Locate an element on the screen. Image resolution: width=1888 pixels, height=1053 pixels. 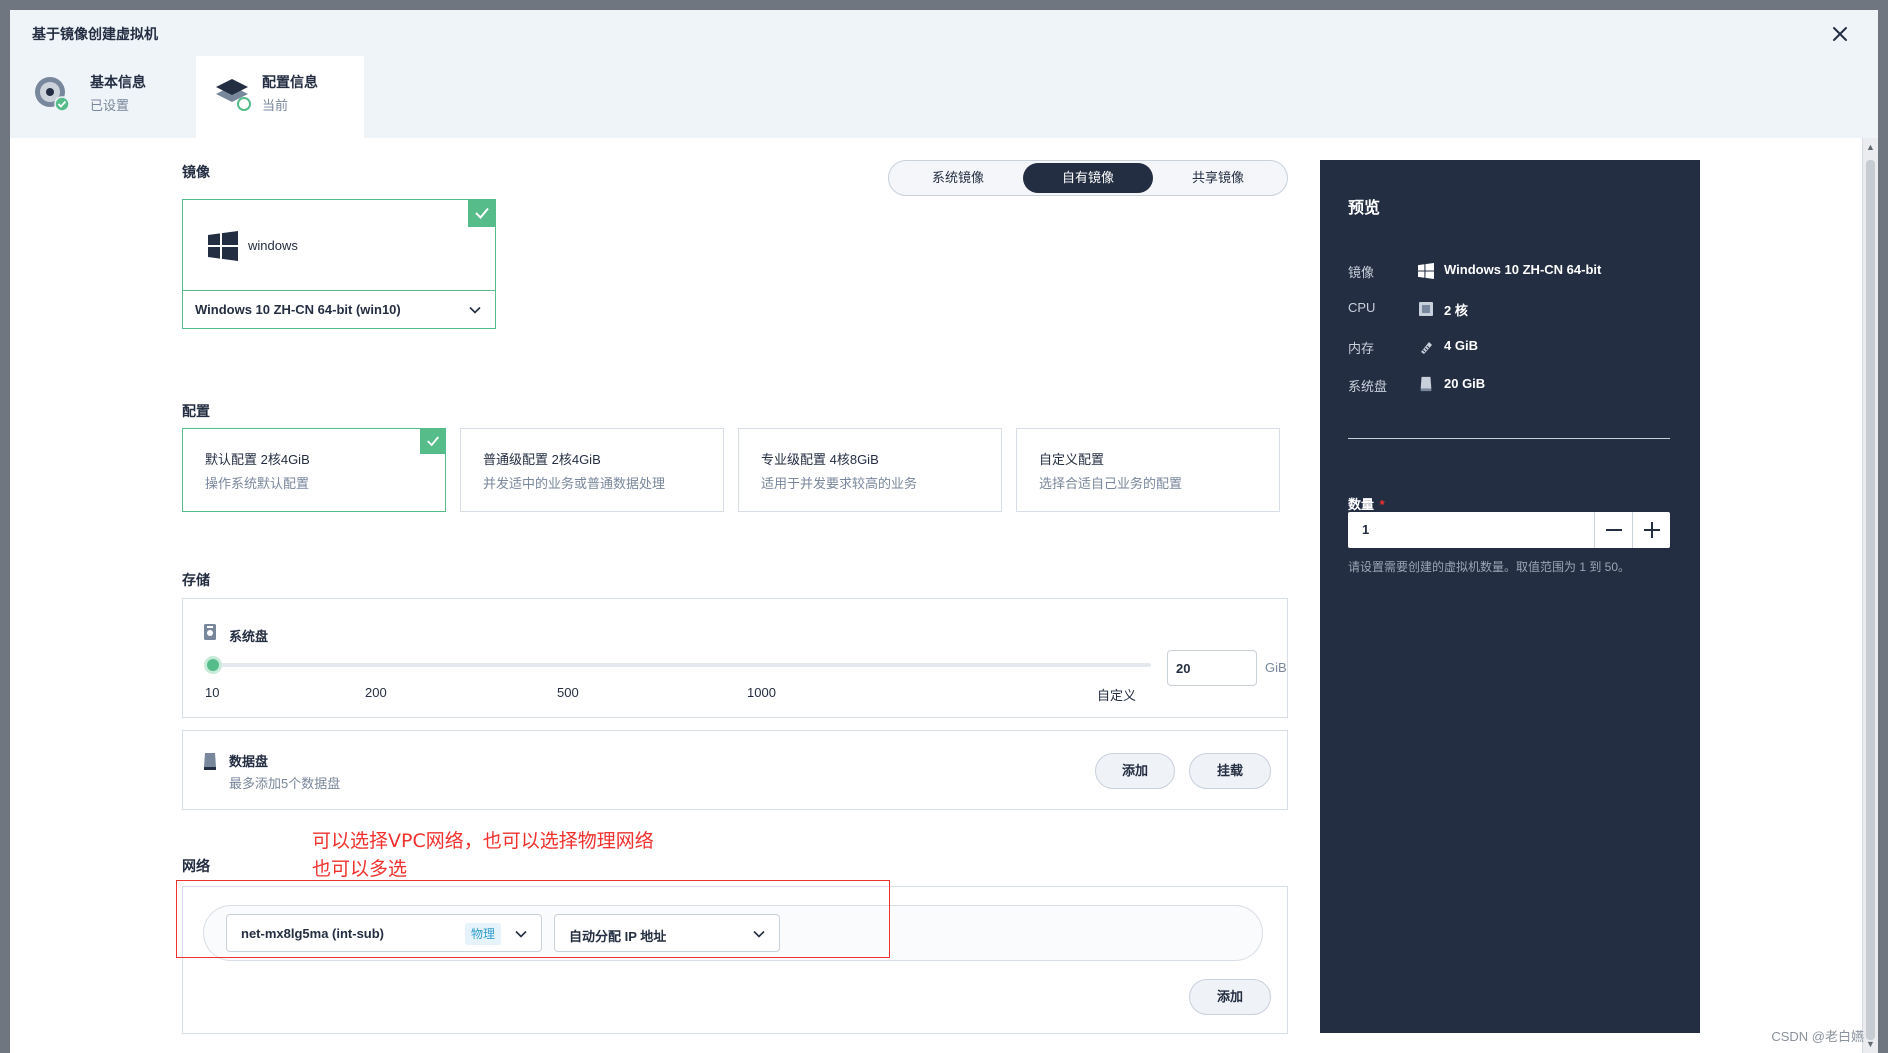
tab-own-image: 自有镜像 is located at coordinates (1088, 178).